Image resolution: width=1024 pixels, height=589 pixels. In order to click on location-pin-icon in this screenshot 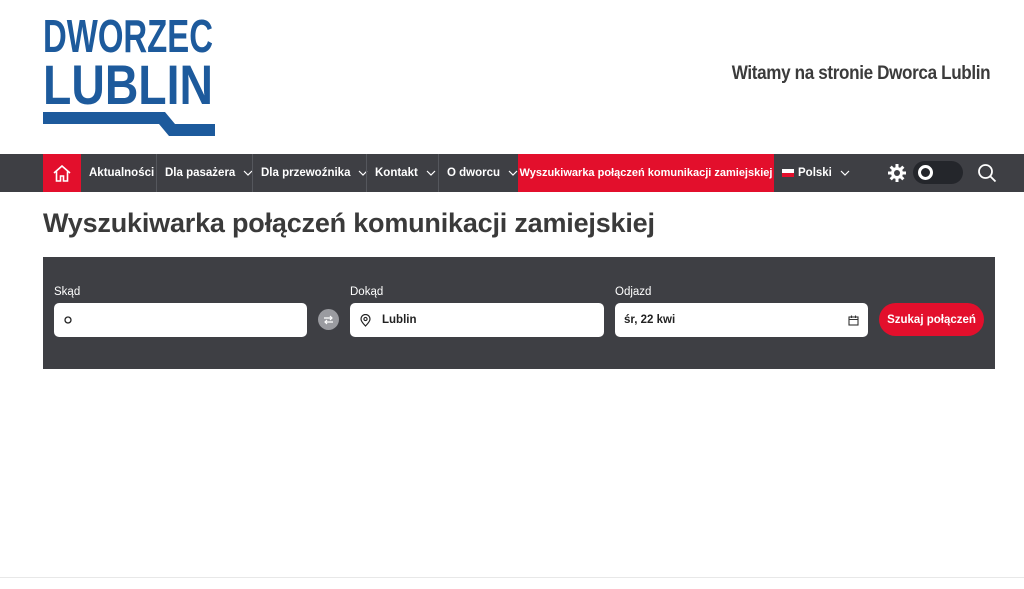, I will do `click(365, 320)`.